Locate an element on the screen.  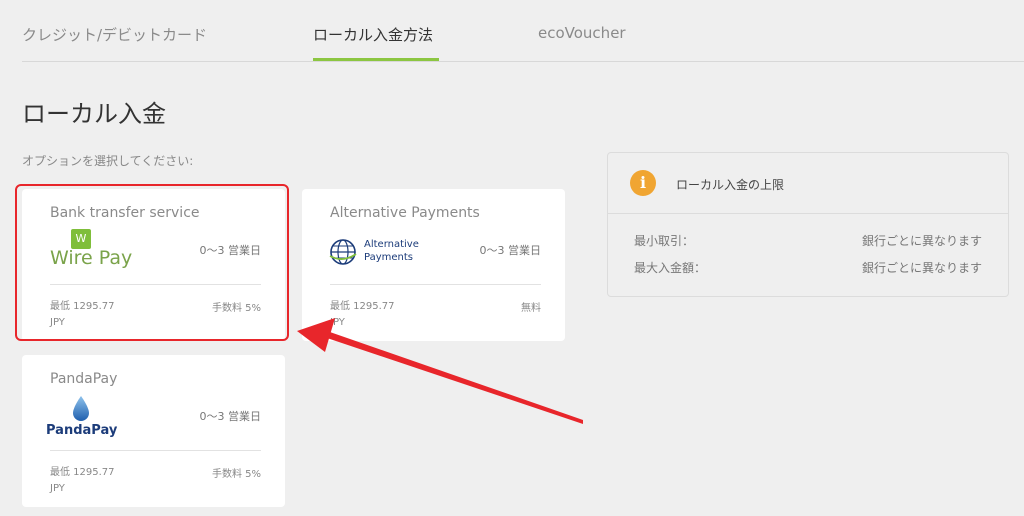
pandapay-logo: PandaPay is located at coordinates (82, 417).